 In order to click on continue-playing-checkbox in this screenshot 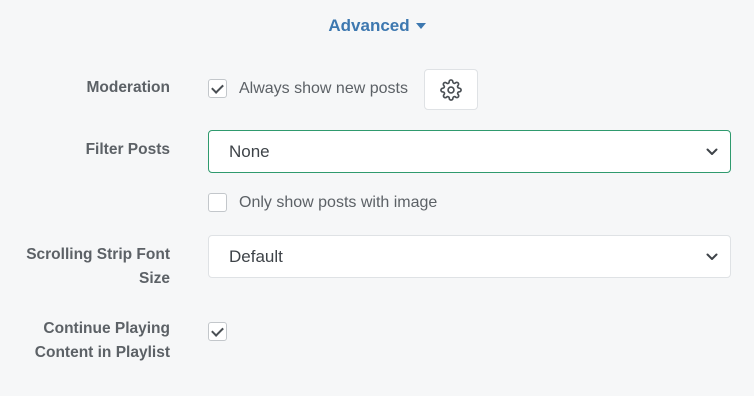, I will do `click(217, 331)`.